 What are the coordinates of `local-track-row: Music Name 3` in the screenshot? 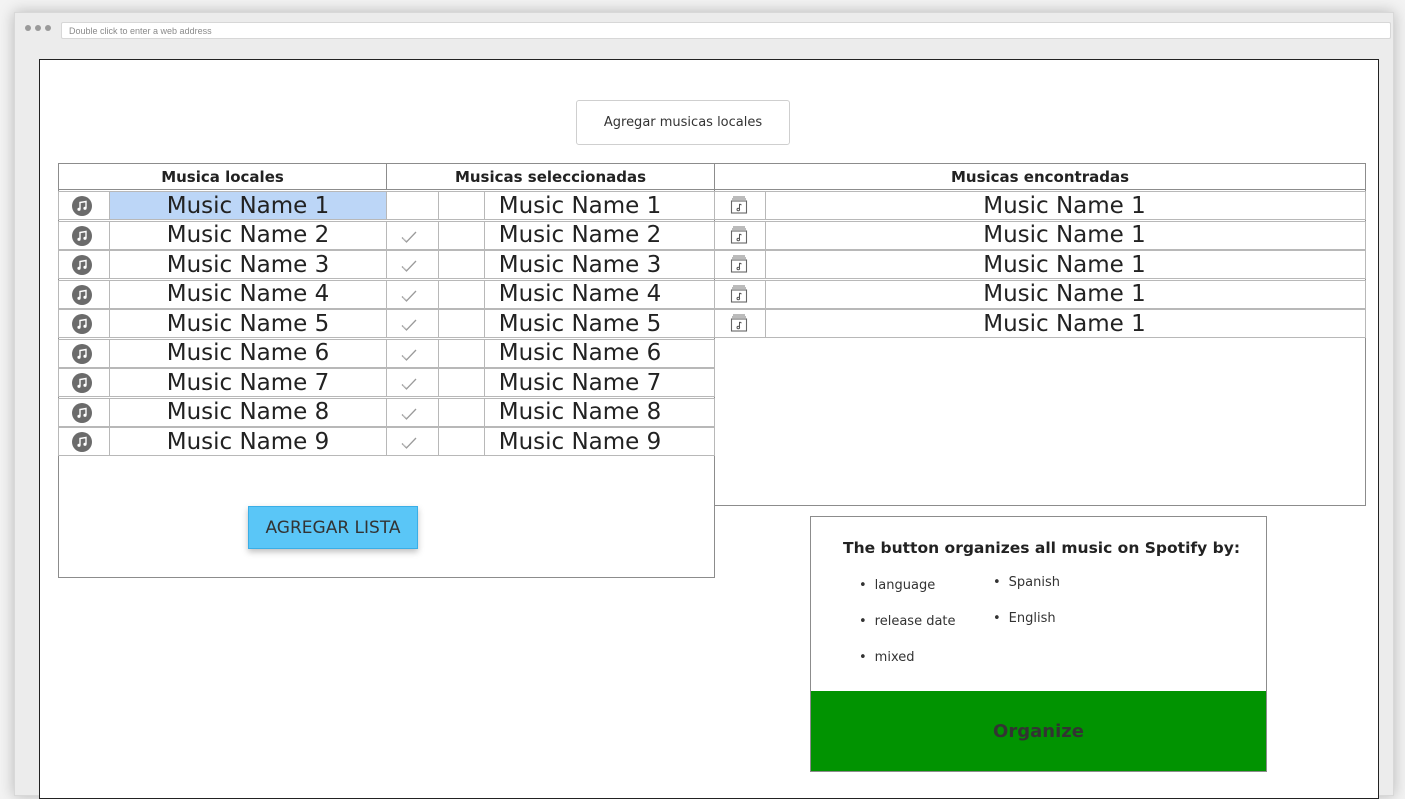 It's located at (222, 264).